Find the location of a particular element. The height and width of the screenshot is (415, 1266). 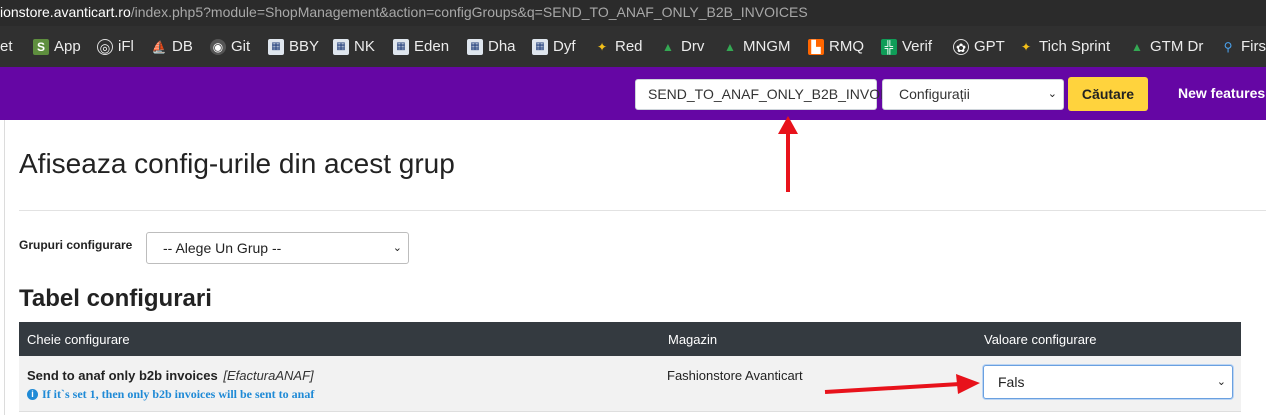

bookmark-label: et is located at coordinates (6, 46).